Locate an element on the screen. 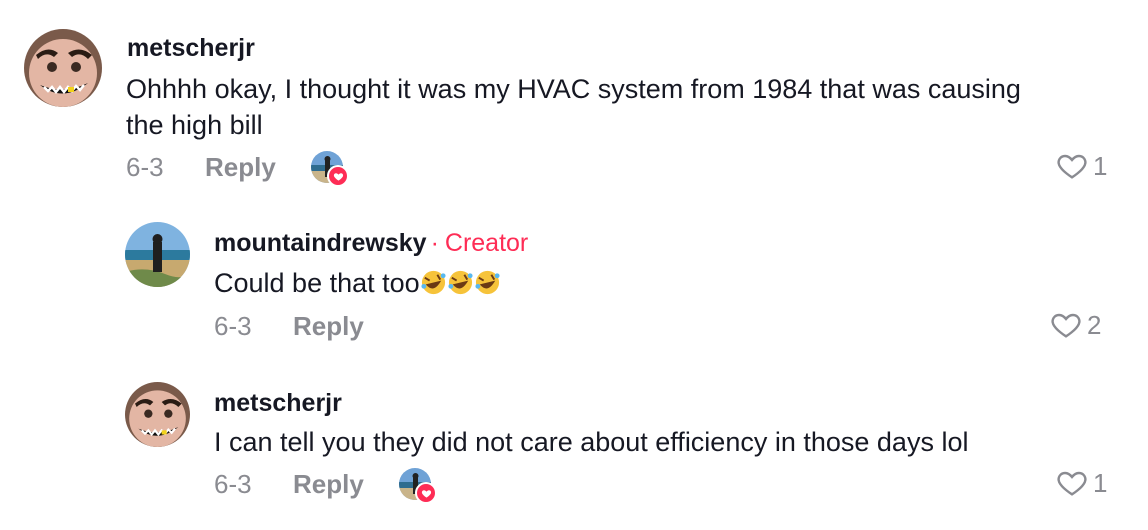 This screenshot has width=1148, height=530. username: mountaindrewsky · Creator is located at coordinates (371, 243).